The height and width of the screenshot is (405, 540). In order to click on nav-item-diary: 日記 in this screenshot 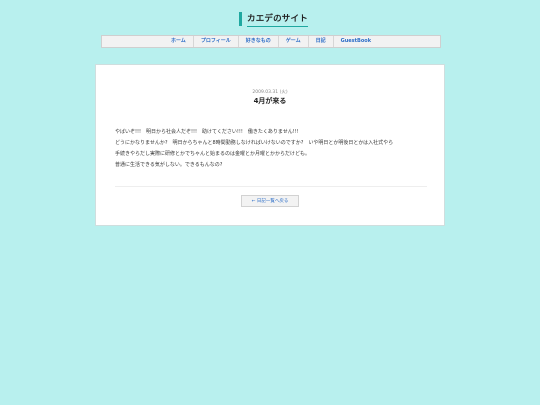, I will do `click(320, 41)`.